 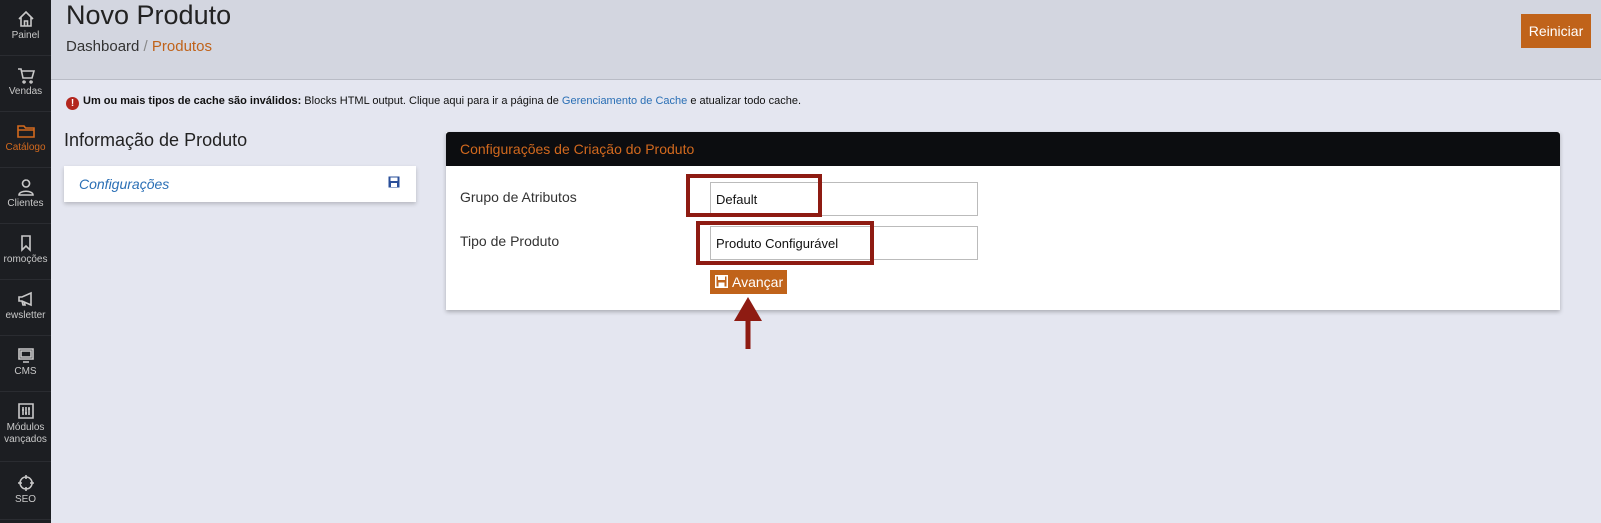 What do you see at coordinates (518, 197) in the screenshot?
I see `attribute-group-label: Grupo de Atributos` at bounding box center [518, 197].